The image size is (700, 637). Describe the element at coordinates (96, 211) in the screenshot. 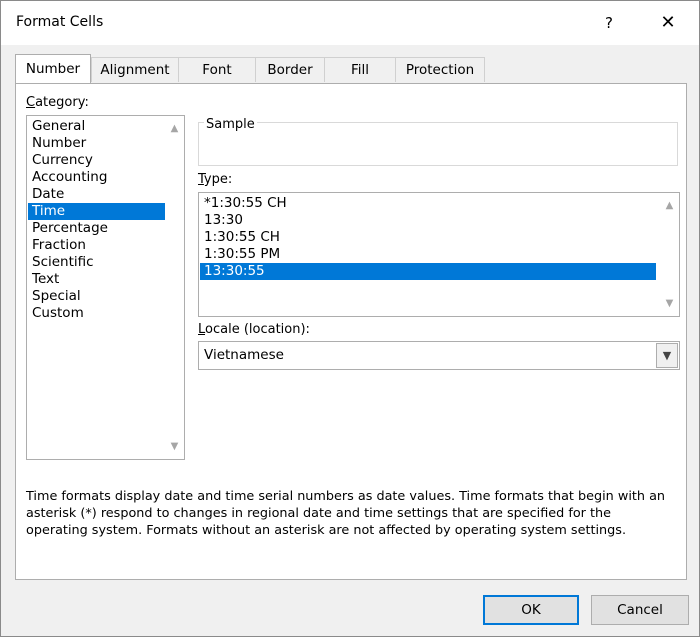

I see `category-item-time: Time` at that location.